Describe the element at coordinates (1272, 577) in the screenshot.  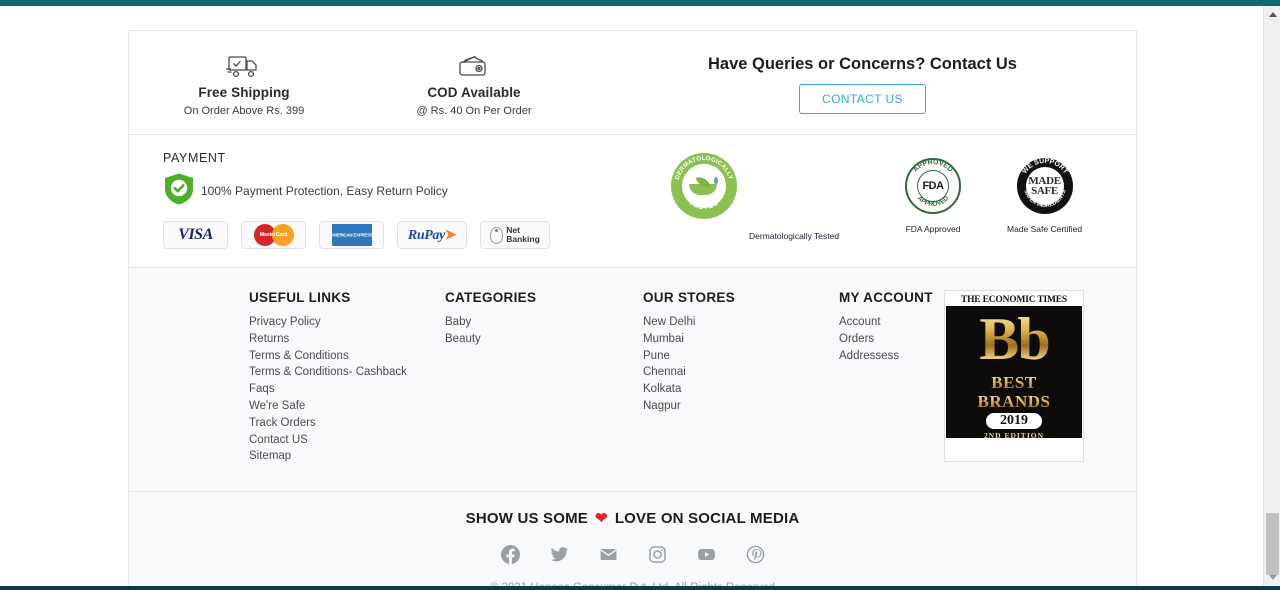
I see `scroll-down-arrow-icon` at that location.